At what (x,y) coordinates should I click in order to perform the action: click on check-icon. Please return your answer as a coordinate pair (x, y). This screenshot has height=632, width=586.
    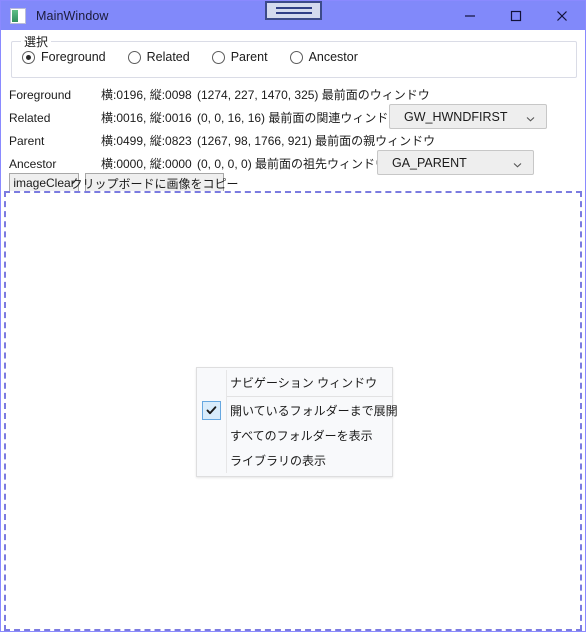
    Looking at the image, I should click on (211, 410).